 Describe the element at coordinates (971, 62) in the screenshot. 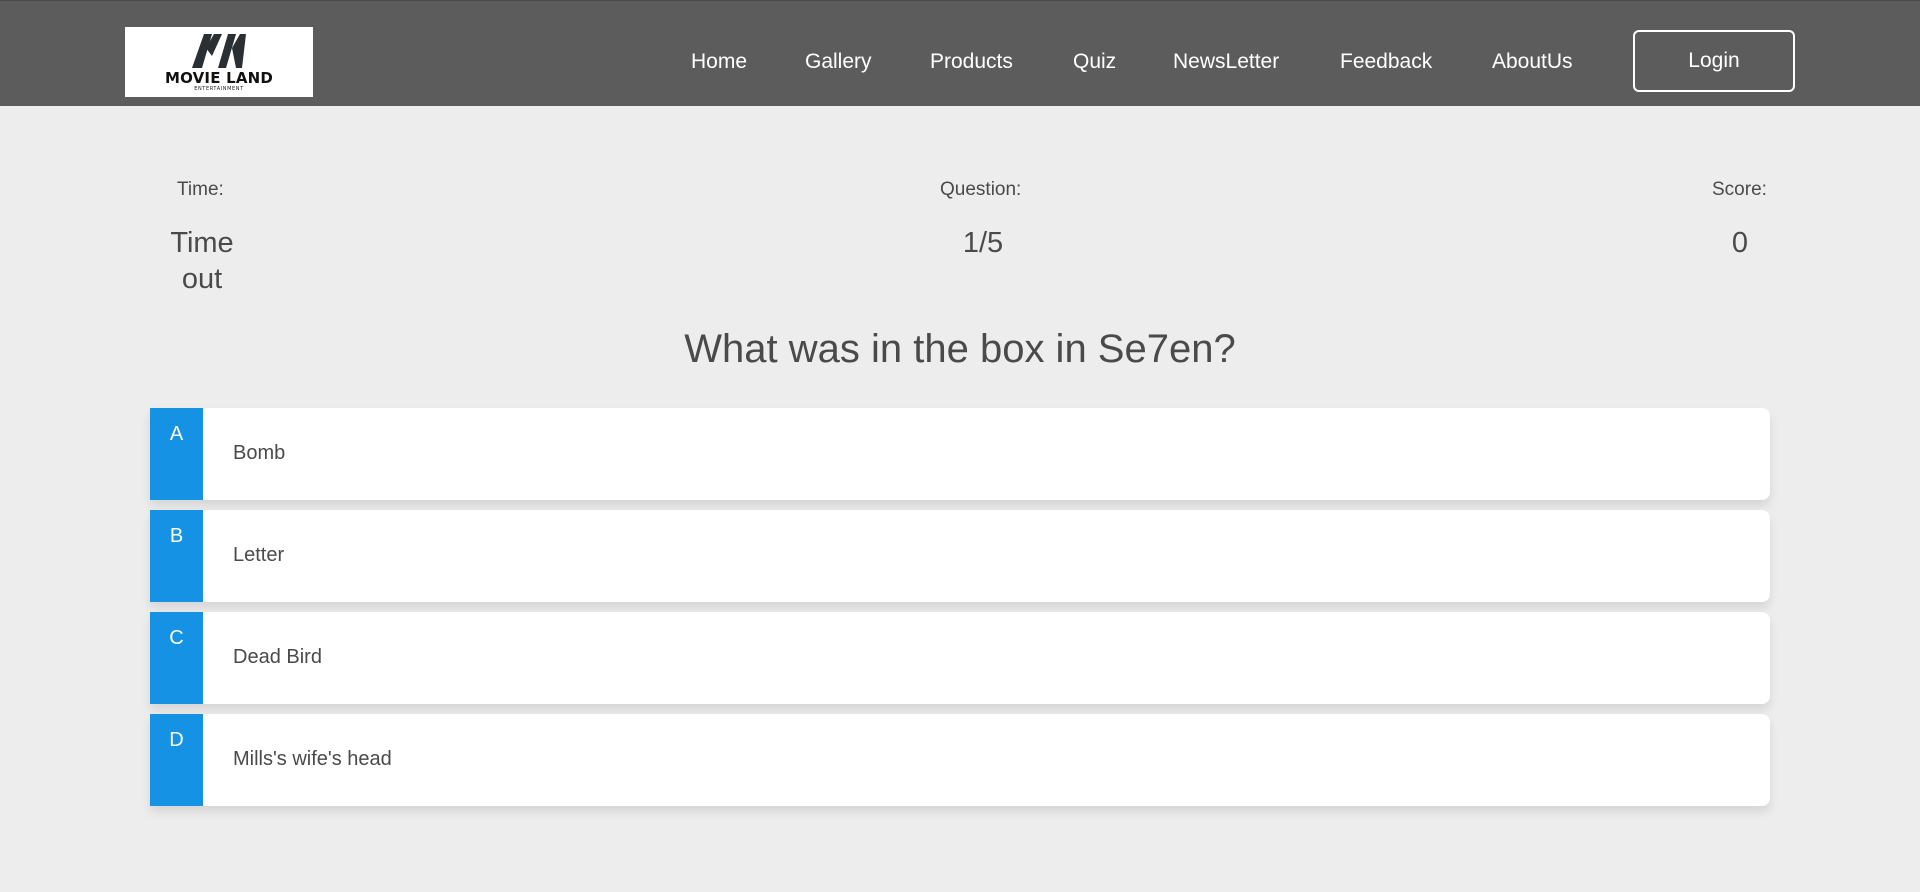

I see `nav-products: Products` at that location.